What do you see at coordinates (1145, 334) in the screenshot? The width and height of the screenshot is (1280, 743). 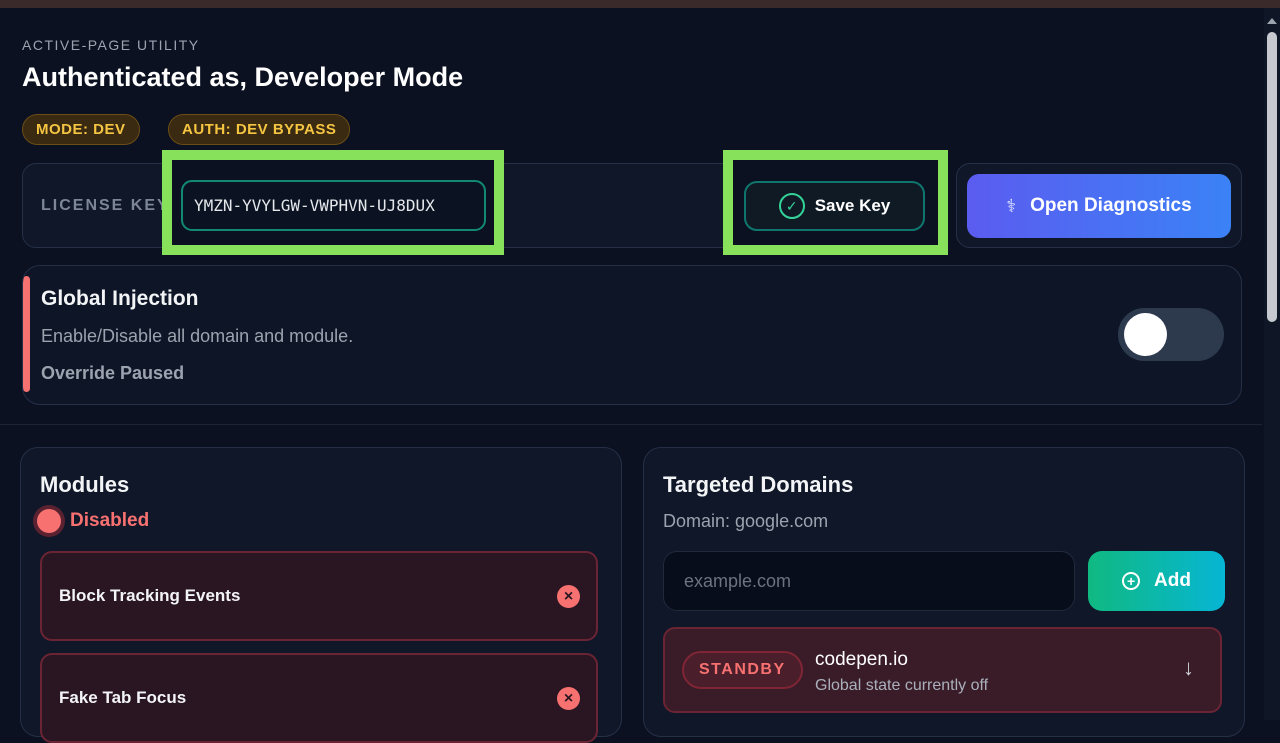 I see `toggle-knob` at bounding box center [1145, 334].